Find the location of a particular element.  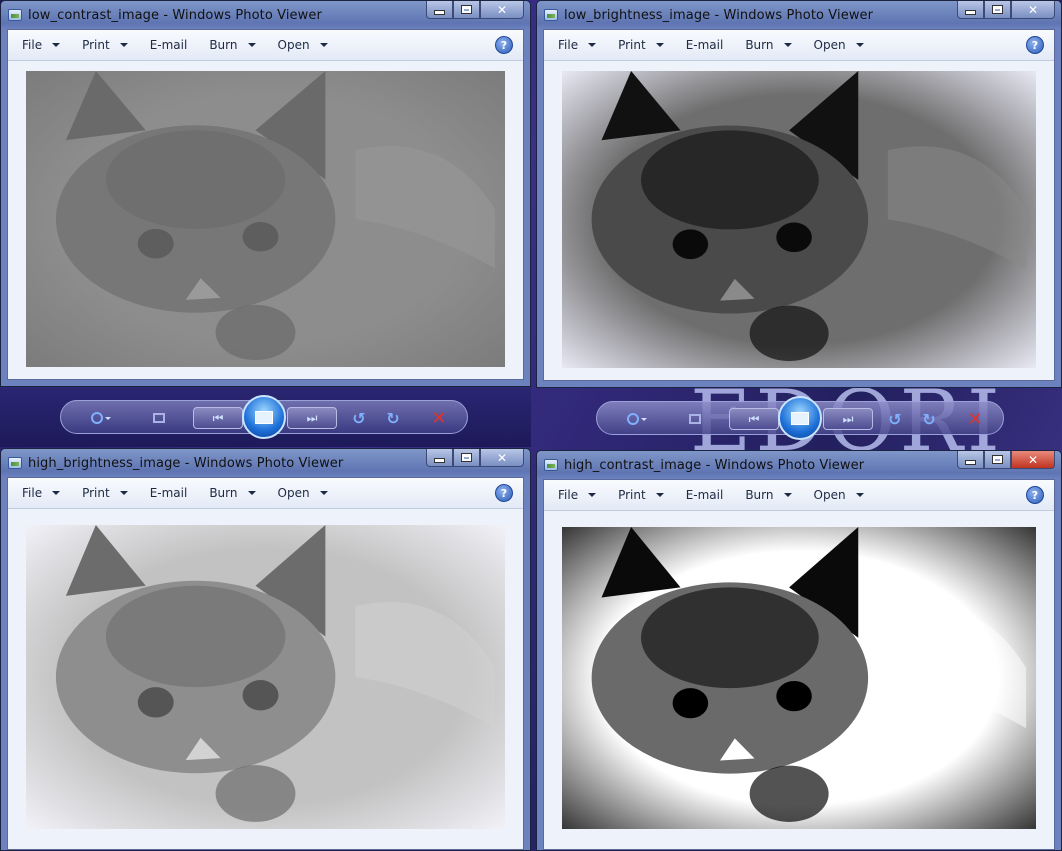

cat-forehead is located at coordinates (730, 638).